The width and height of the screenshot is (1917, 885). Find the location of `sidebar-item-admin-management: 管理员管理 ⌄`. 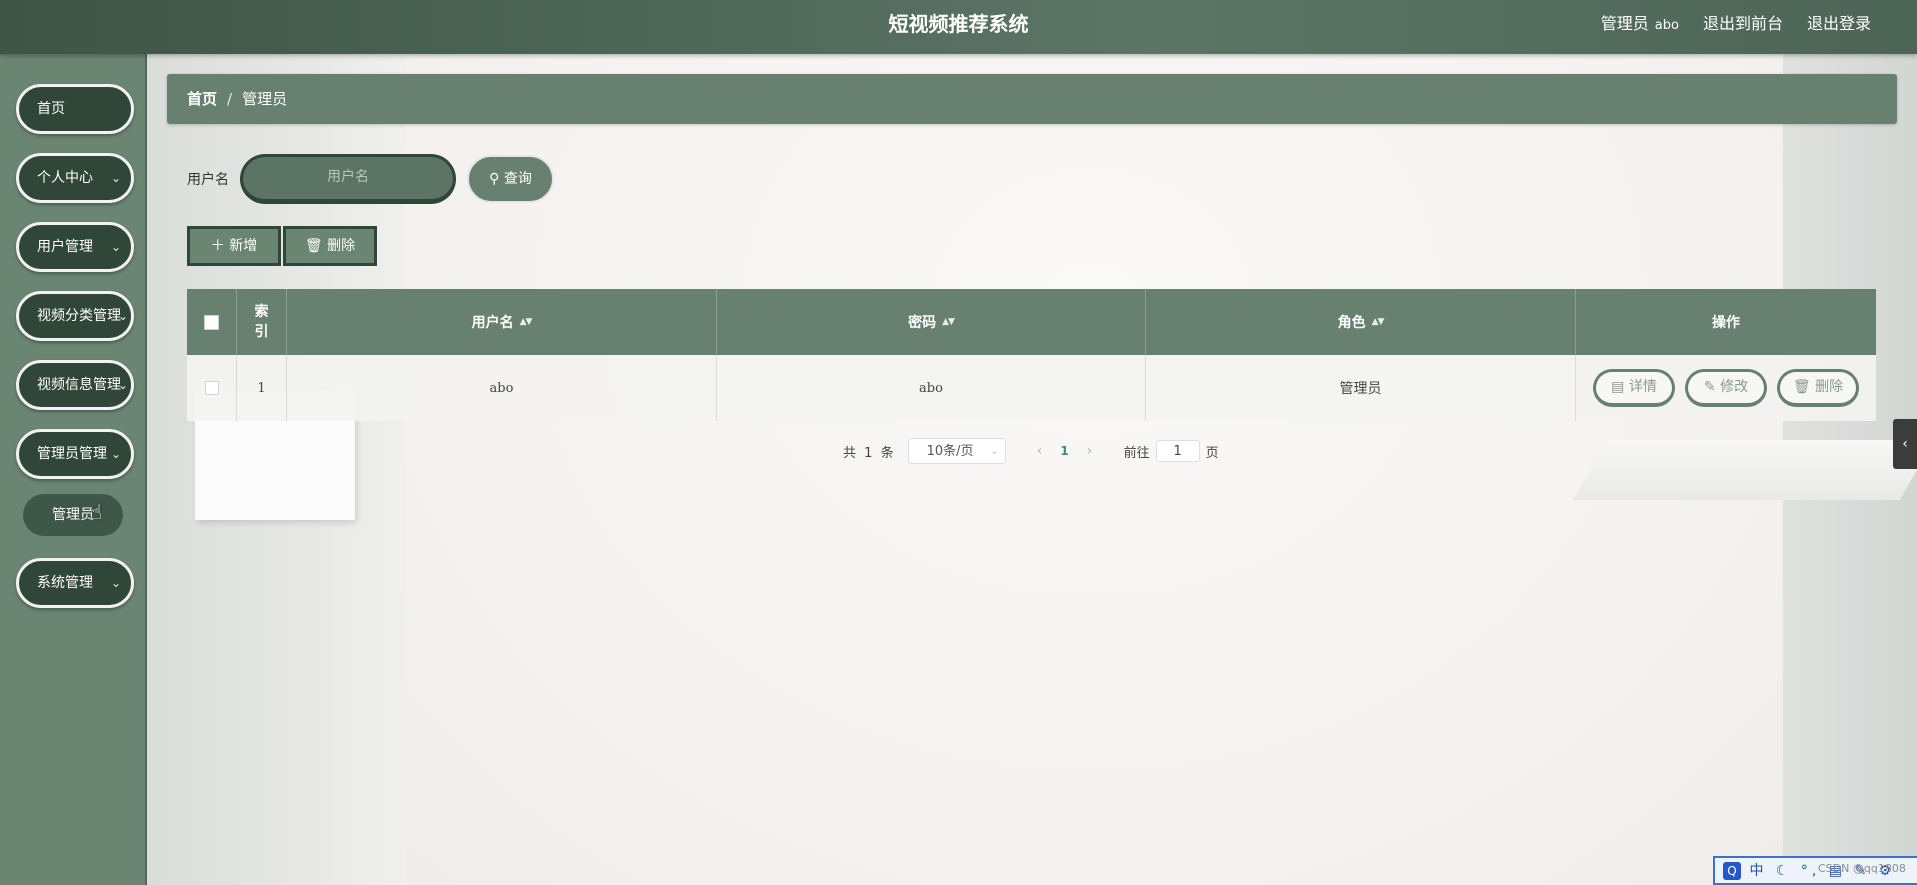

sidebar-item-admin-management: 管理员管理 ⌄ is located at coordinates (75, 454).